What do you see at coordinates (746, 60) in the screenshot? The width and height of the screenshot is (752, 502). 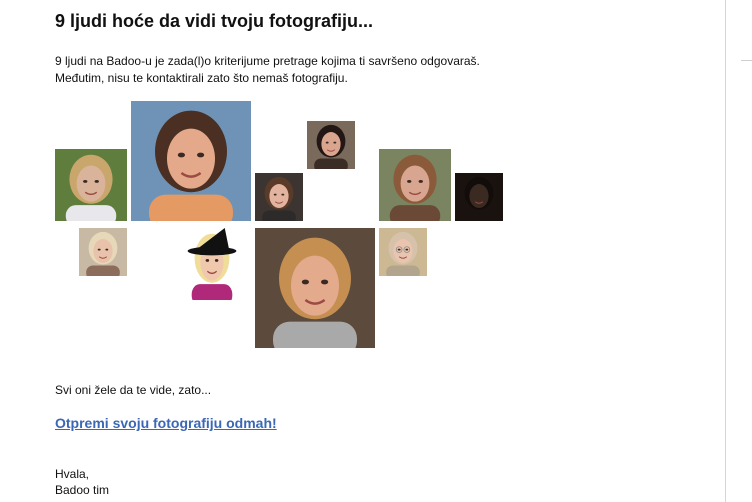 I see `scrollbar-edge` at bounding box center [746, 60].